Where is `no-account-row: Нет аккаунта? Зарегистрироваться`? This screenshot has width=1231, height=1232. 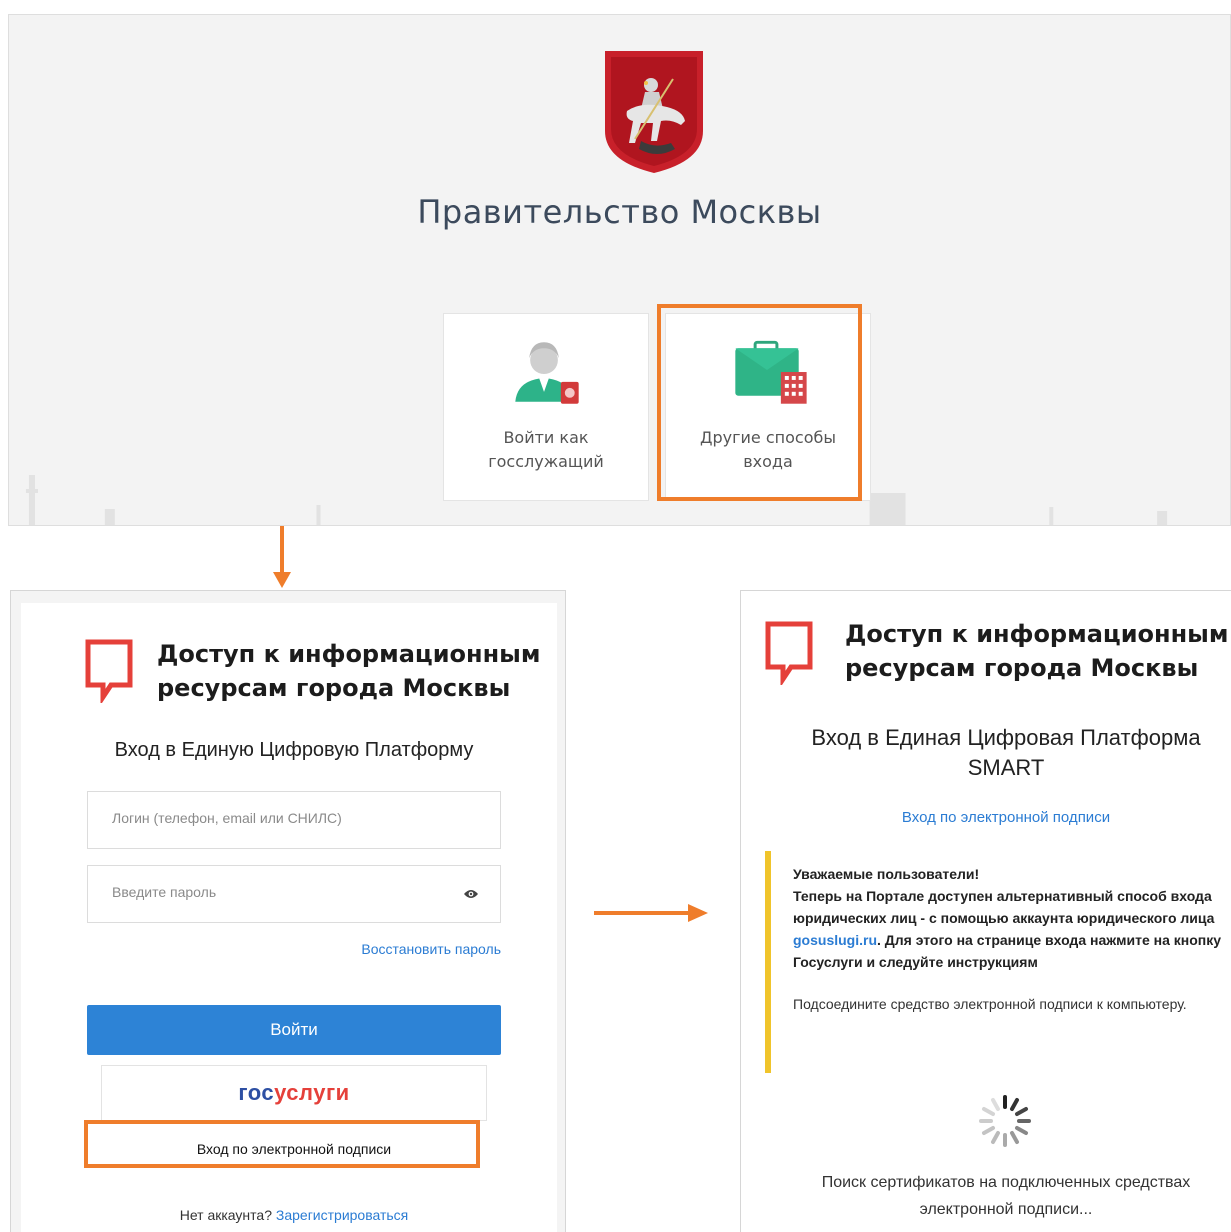
no-account-row: Нет аккаунта? Зарегистрироваться is located at coordinates (293, 1215).